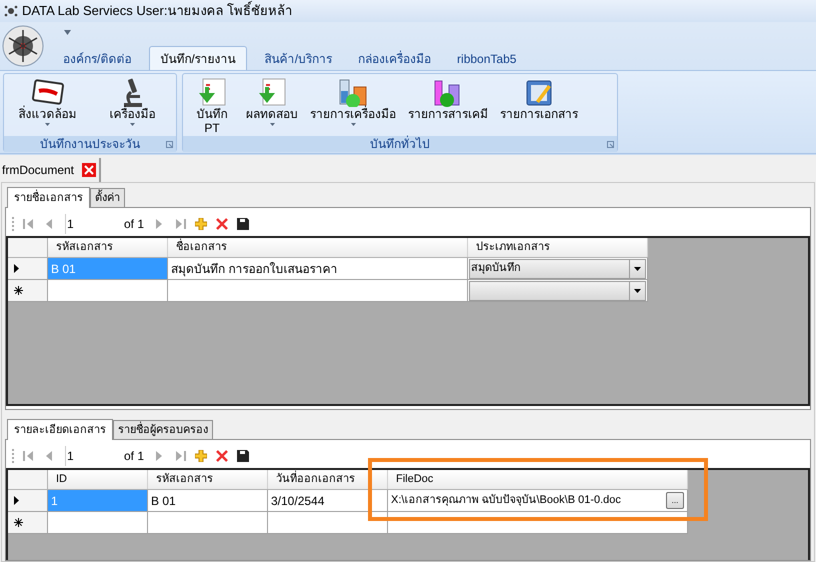 The width and height of the screenshot is (816, 562). What do you see at coordinates (448, 105) in the screenshot?
I see `ribbon-button: รายการสารเคมี` at bounding box center [448, 105].